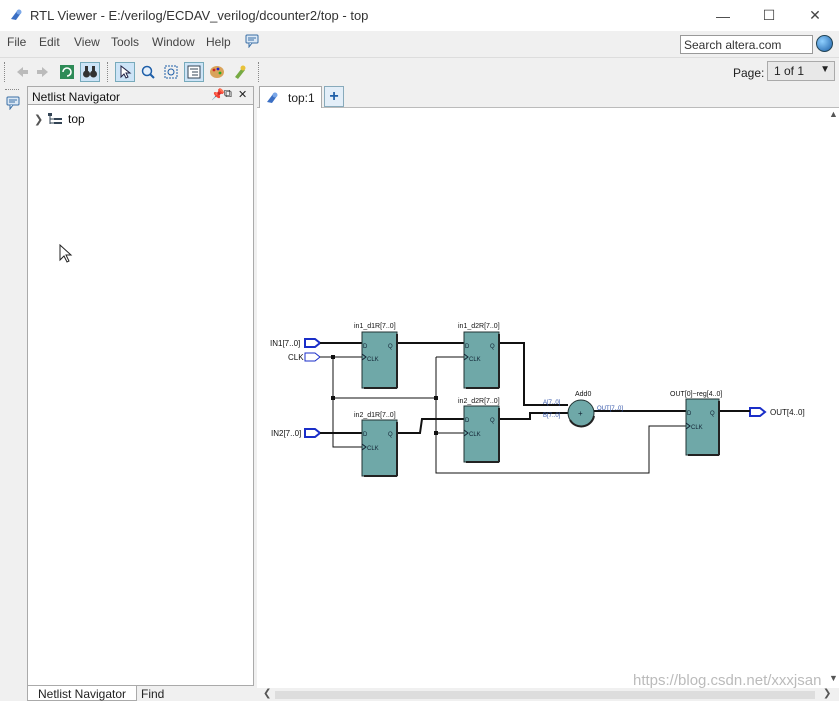  Describe the element at coordinates (334, 96) in the screenshot. I see `new-tab-button: +` at that location.